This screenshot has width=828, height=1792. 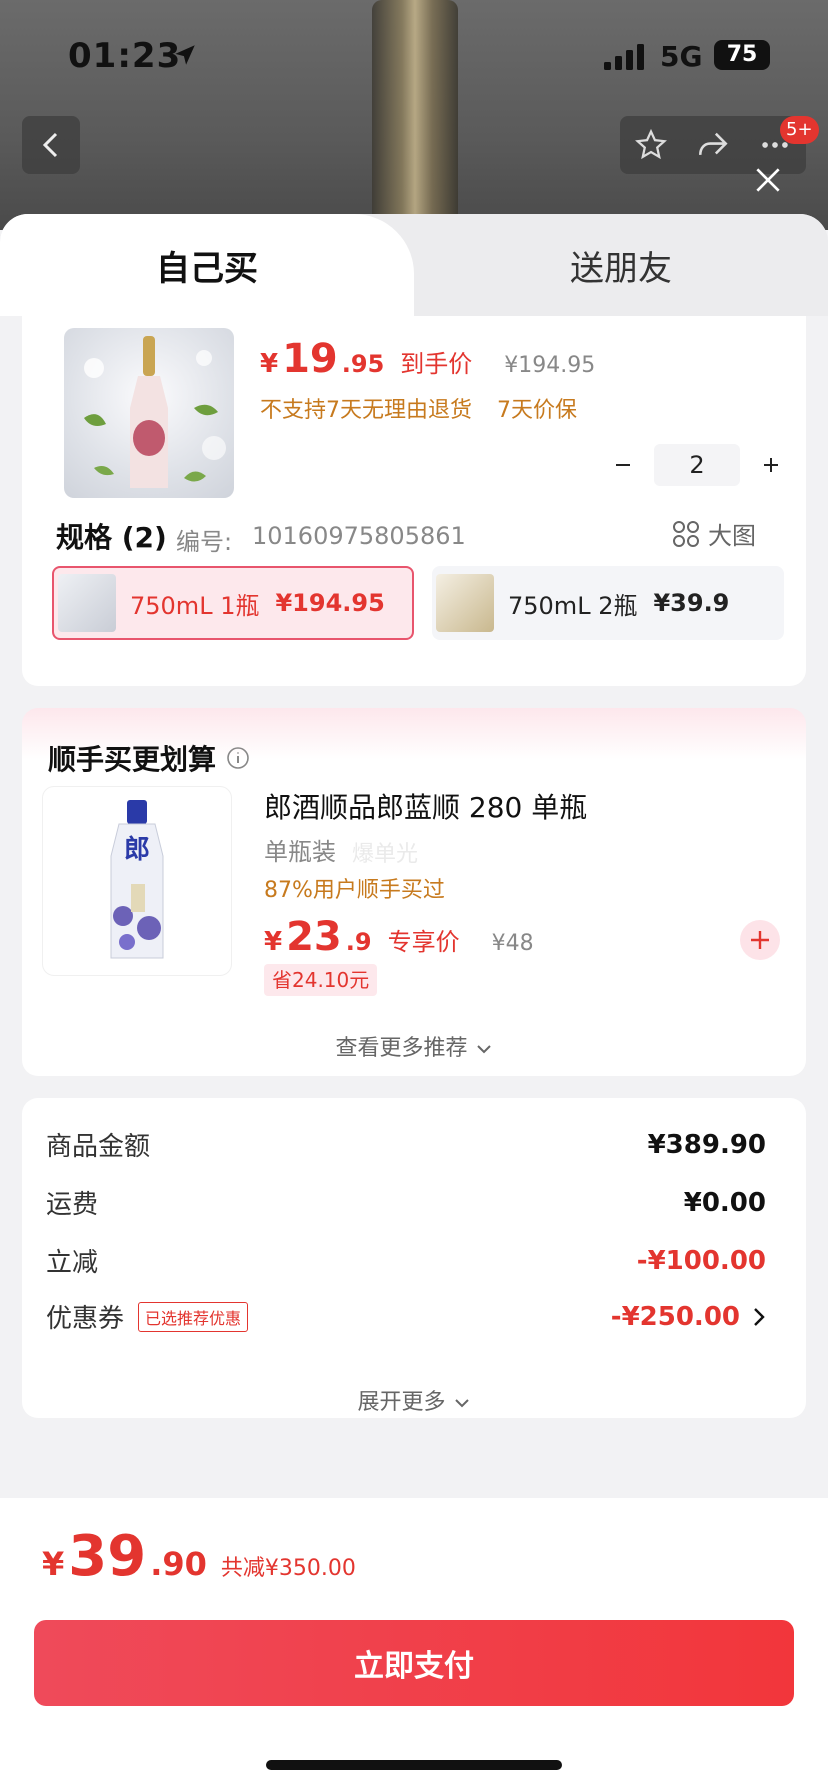 I want to click on summary-row-coupon: 优惠券 已选推荐优惠 -¥250.00, so click(x=406, y=1316).